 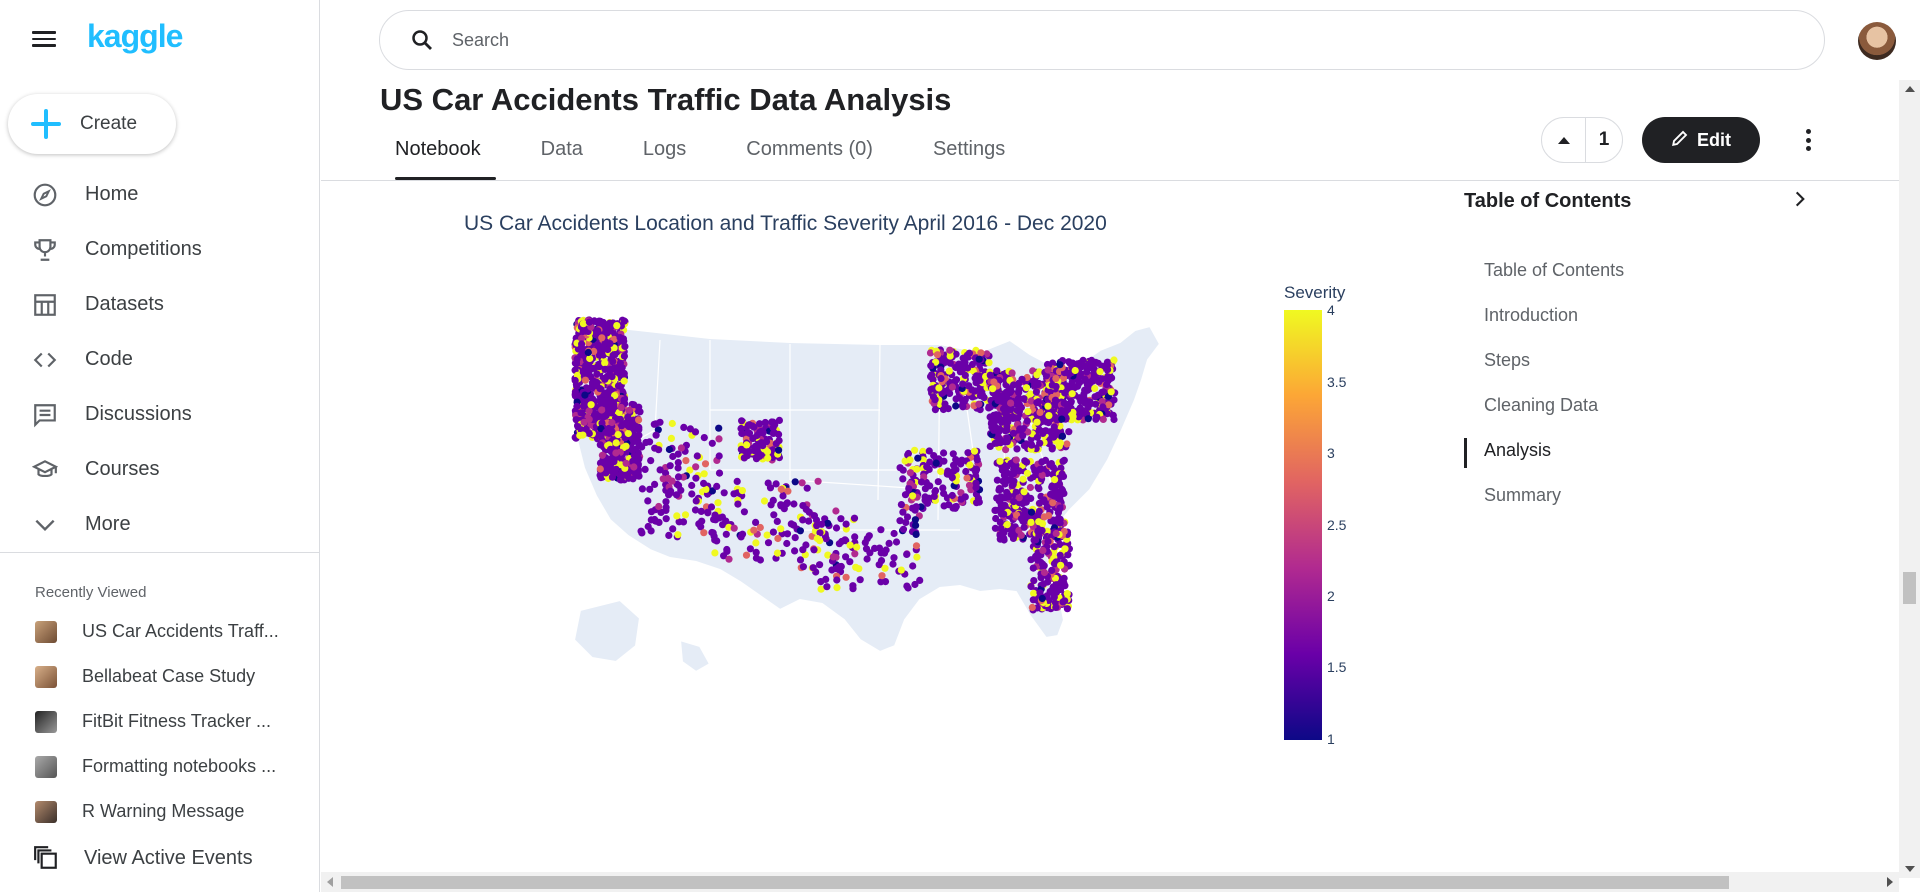 I want to click on tab-logs: Logs, so click(x=664, y=158).